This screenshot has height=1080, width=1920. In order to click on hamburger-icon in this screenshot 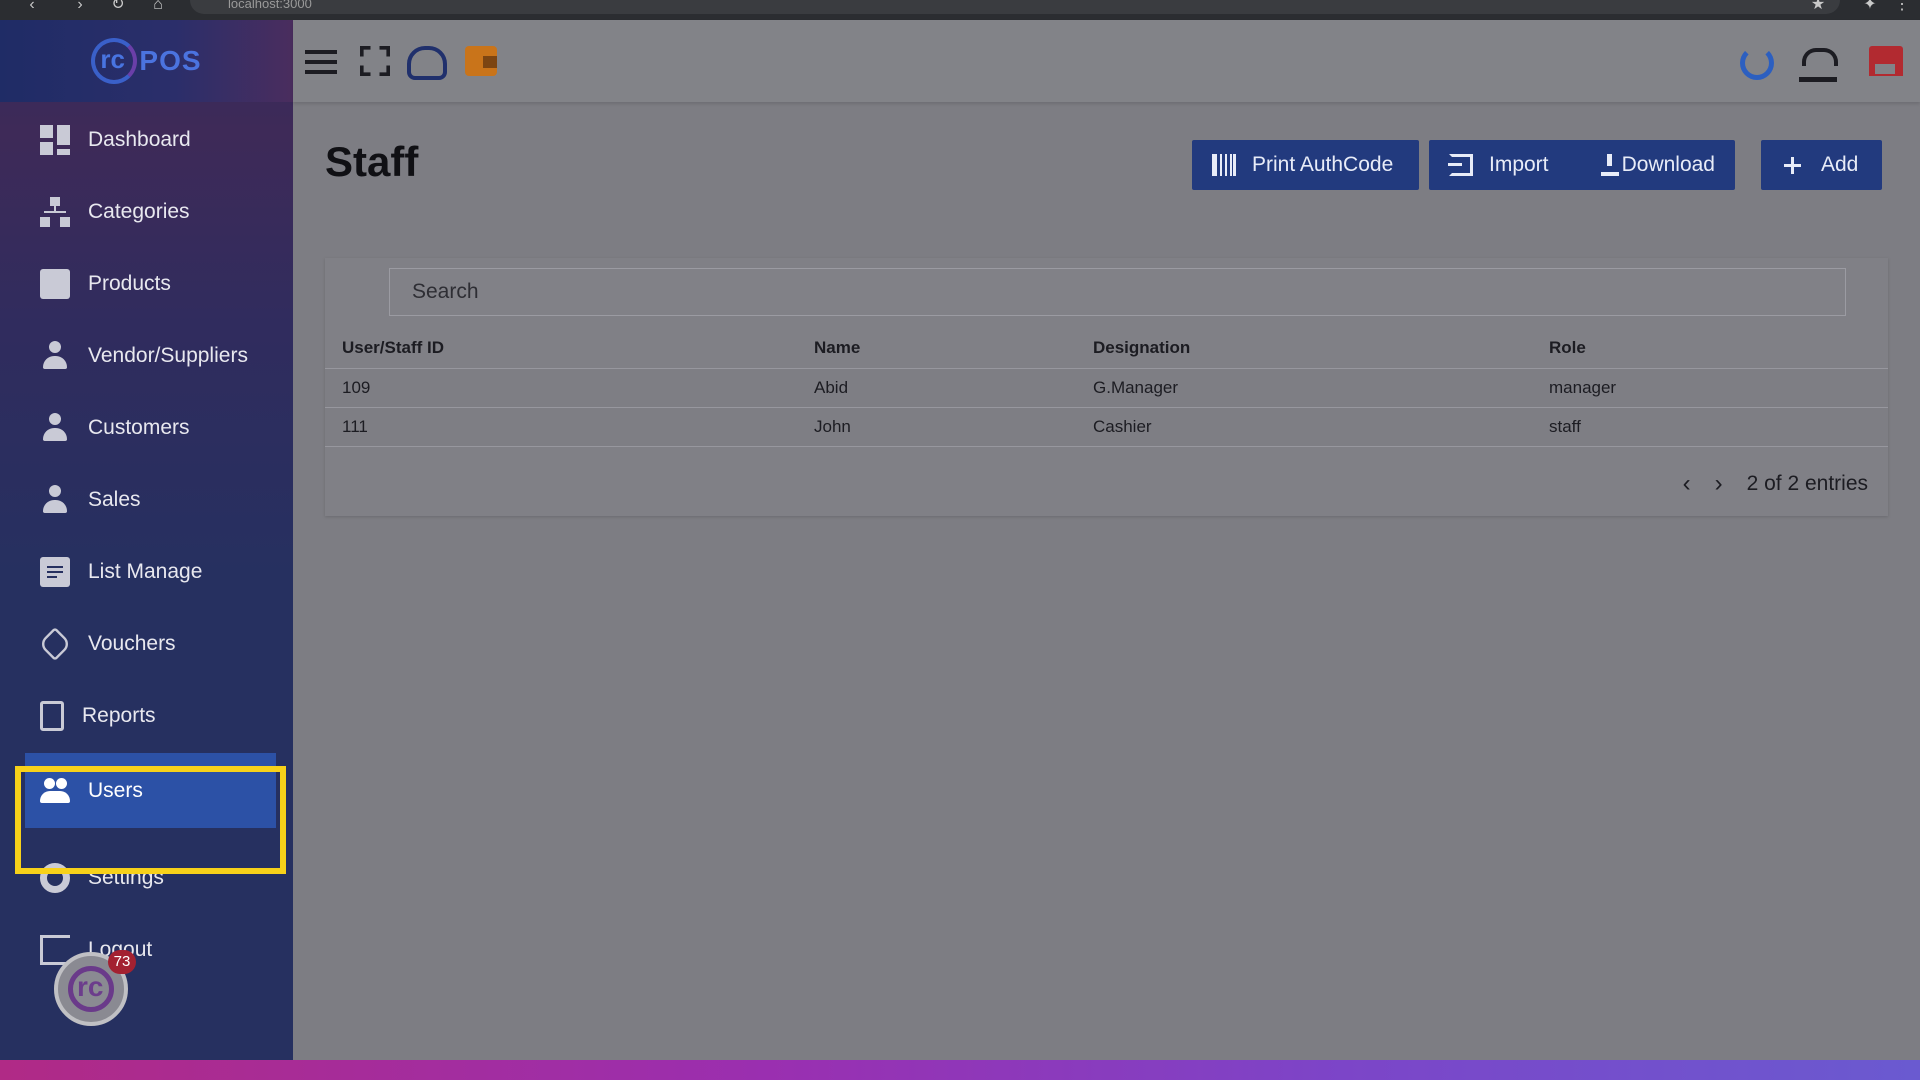, I will do `click(322, 62)`.